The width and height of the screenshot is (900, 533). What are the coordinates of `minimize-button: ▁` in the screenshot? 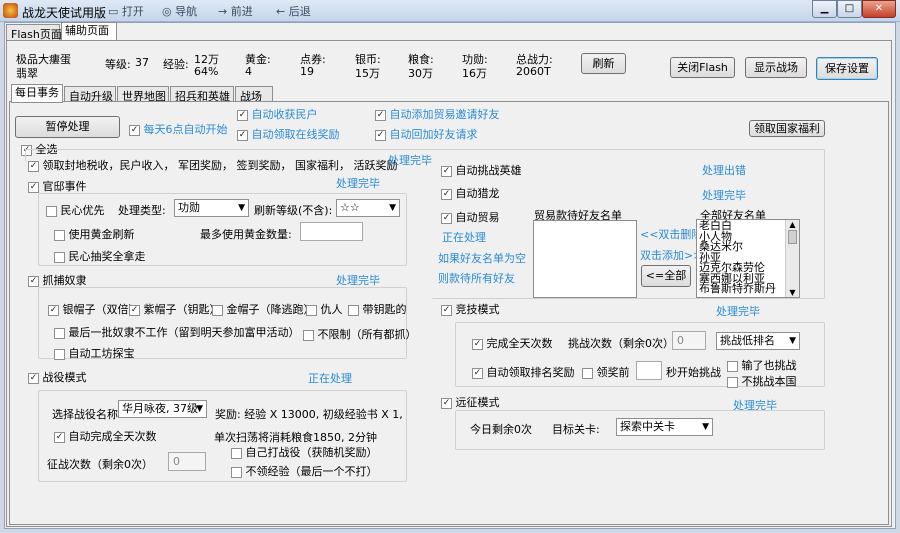 It's located at (824, 9).